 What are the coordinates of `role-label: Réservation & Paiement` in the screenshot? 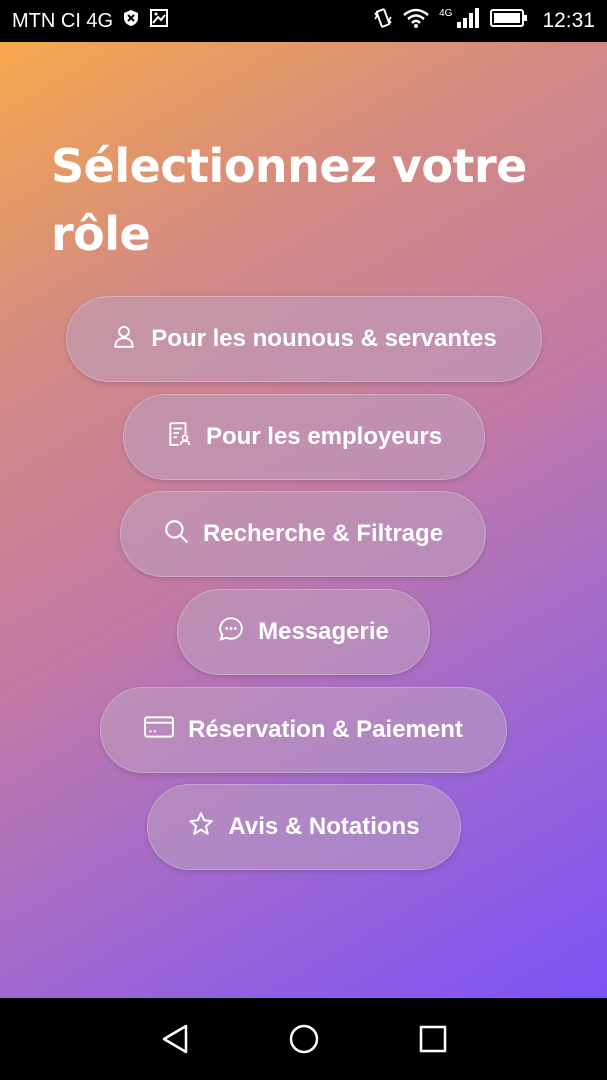 It's located at (325, 729).